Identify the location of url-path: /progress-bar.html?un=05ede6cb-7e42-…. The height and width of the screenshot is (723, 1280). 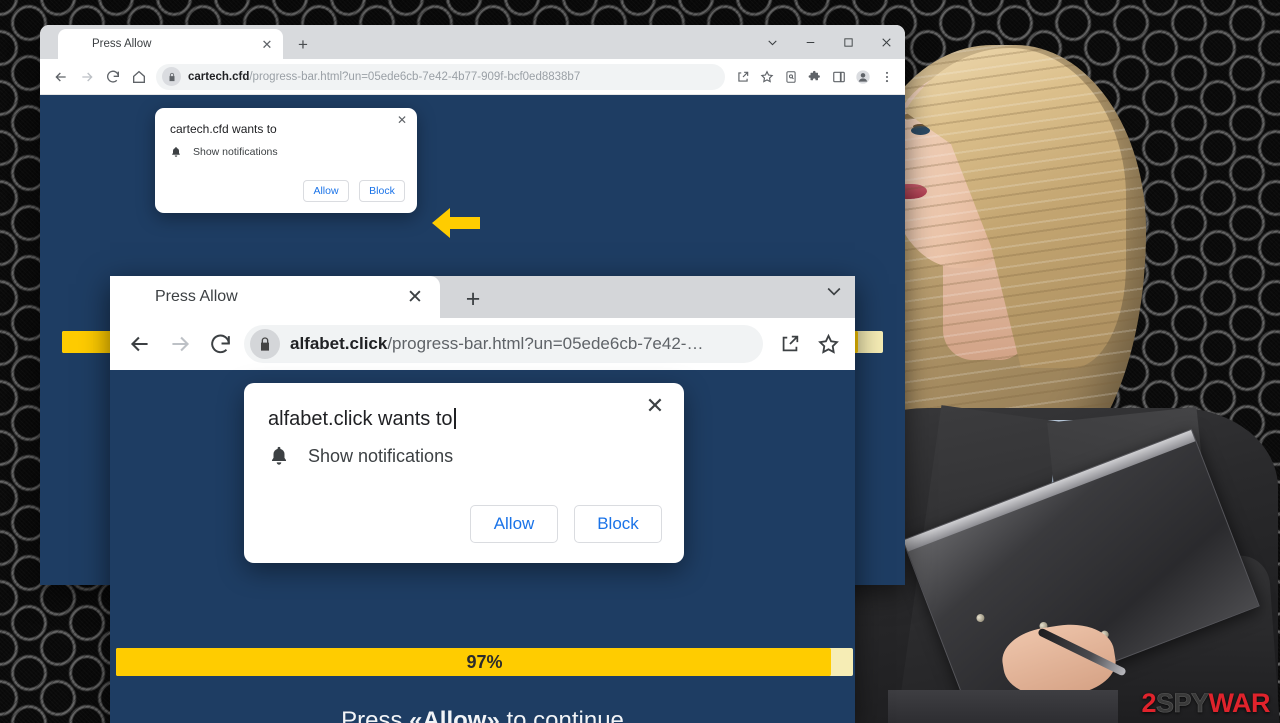
(545, 343).